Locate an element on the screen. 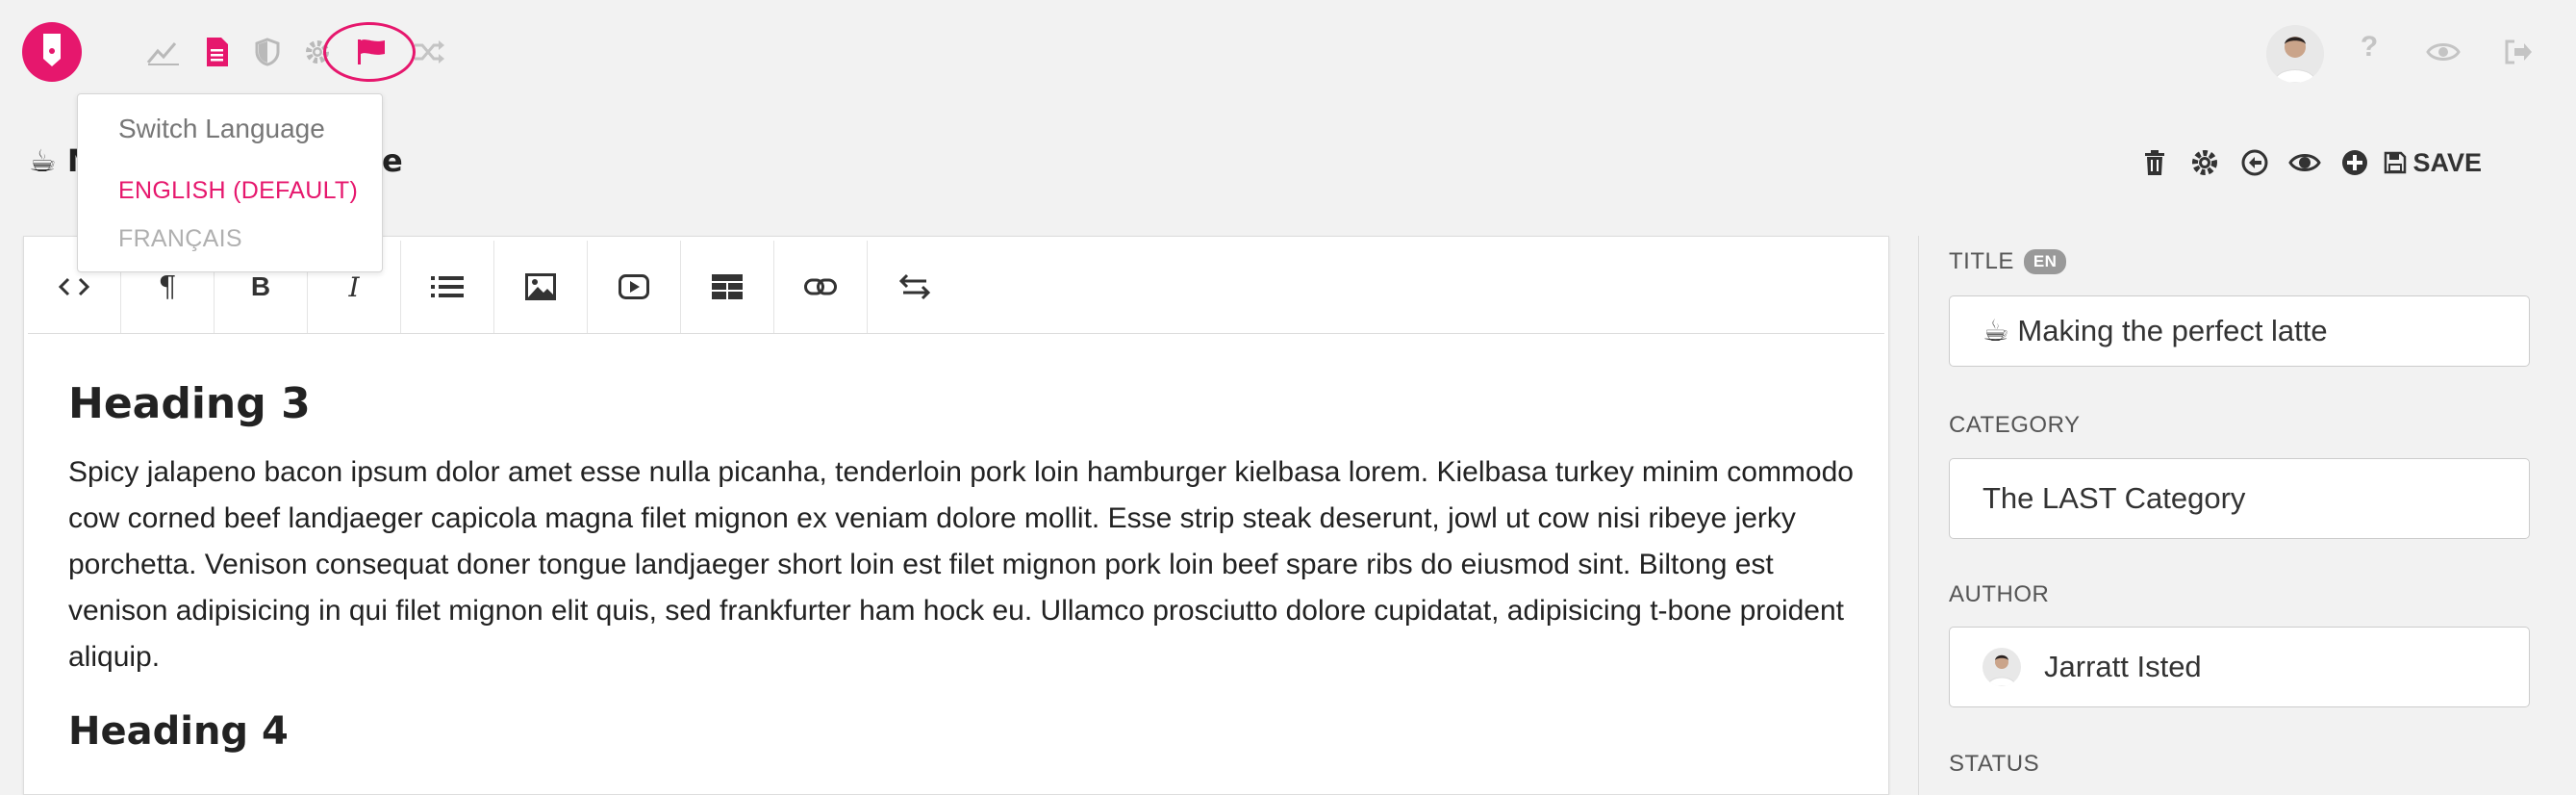  shuffle-icon is located at coordinates (429, 52).